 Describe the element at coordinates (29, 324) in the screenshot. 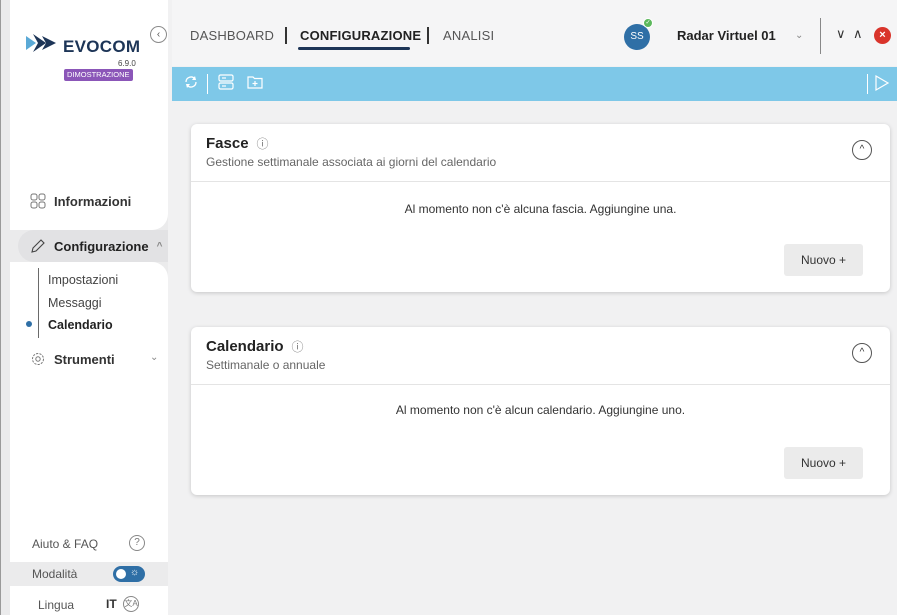

I see `active-indicator` at that location.